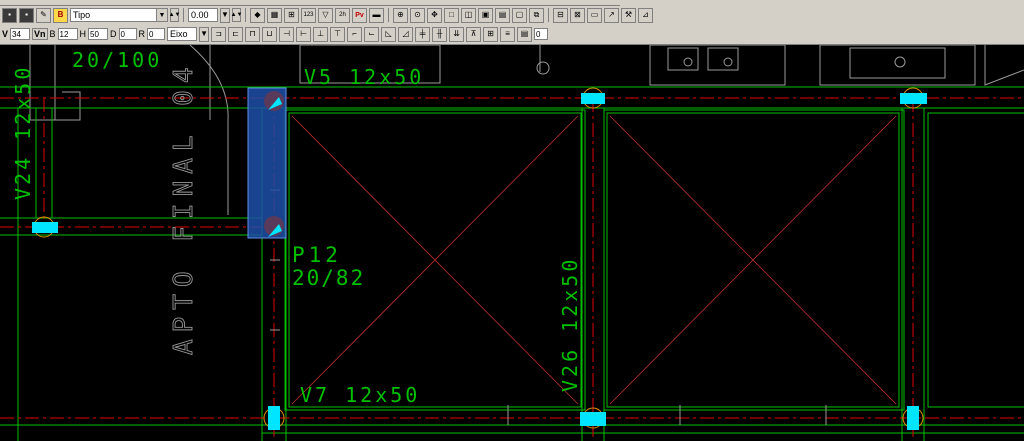  What do you see at coordinates (611, 15) in the screenshot?
I see `export-icon: ↗` at bounding box center [611, 15].